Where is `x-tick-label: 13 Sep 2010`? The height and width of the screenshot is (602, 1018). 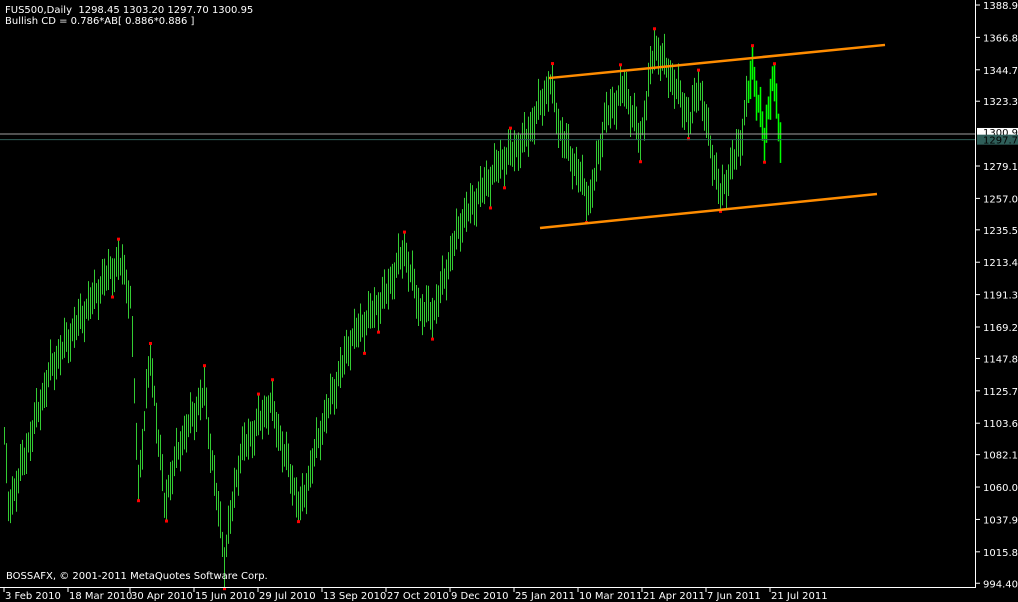
x-tick-label: 13 Sep 2010 is located at coordinates (354, 596).